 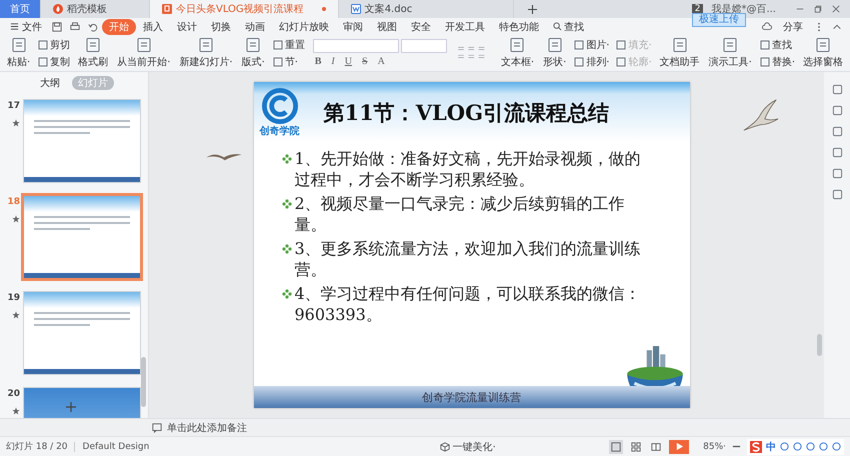 I want to click on undo-icon, so click(x=93, y=27).